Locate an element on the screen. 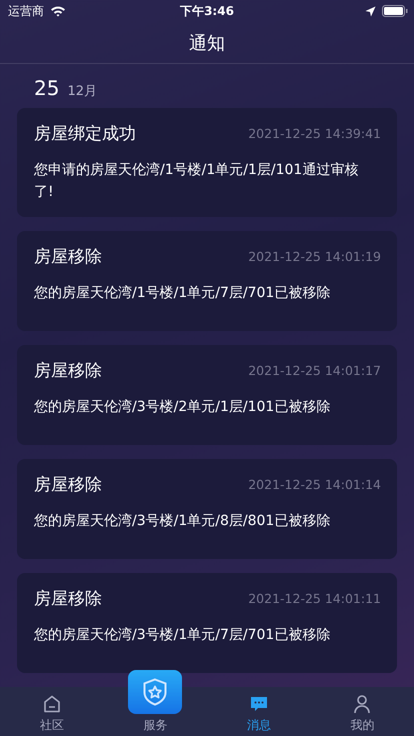 The height and width of the screenshot is (736, 414). notification-card: 房屋绑定成功 2021-12-25 14:39:41 您申请的房屋天伦湾/1号楼/1单元/1层/101通过审核了! is located at coordinates (207, 162).